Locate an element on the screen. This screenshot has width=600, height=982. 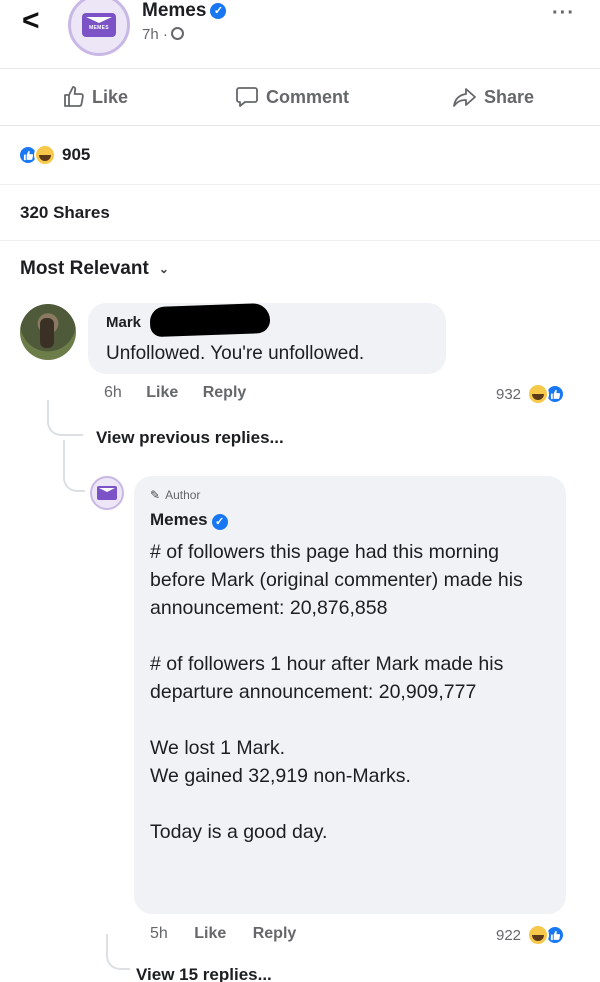
comment-author: Mark is located at coordinates (123, 322).